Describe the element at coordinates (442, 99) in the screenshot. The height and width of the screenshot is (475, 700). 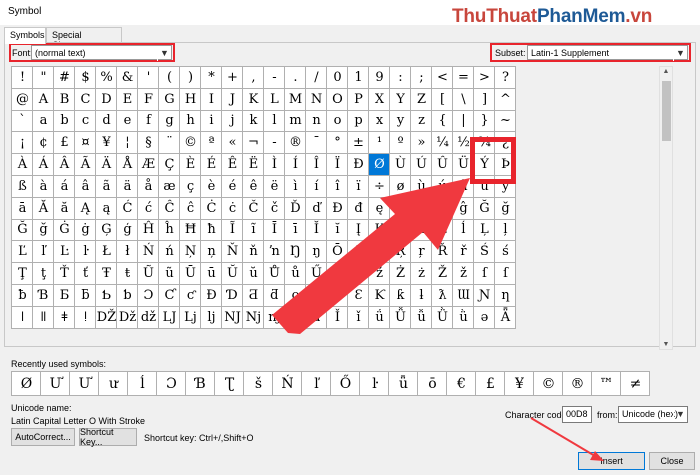
I see `symbol-cell: [` at that location.